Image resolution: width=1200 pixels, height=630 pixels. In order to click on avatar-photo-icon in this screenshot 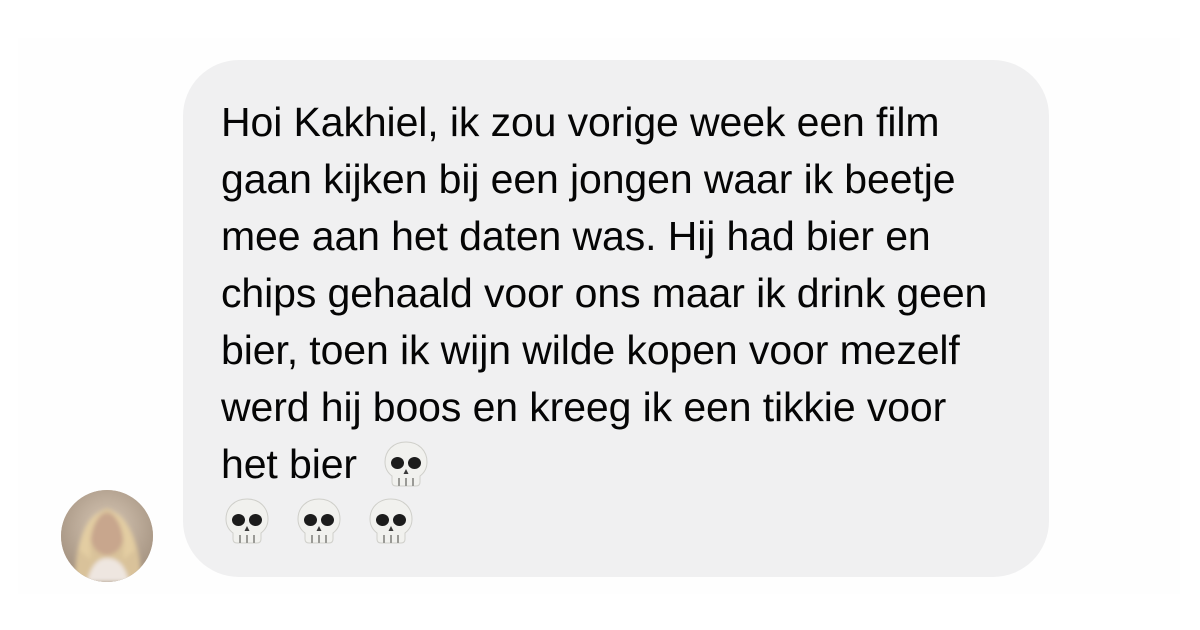, I will do `click(107, 536)`.